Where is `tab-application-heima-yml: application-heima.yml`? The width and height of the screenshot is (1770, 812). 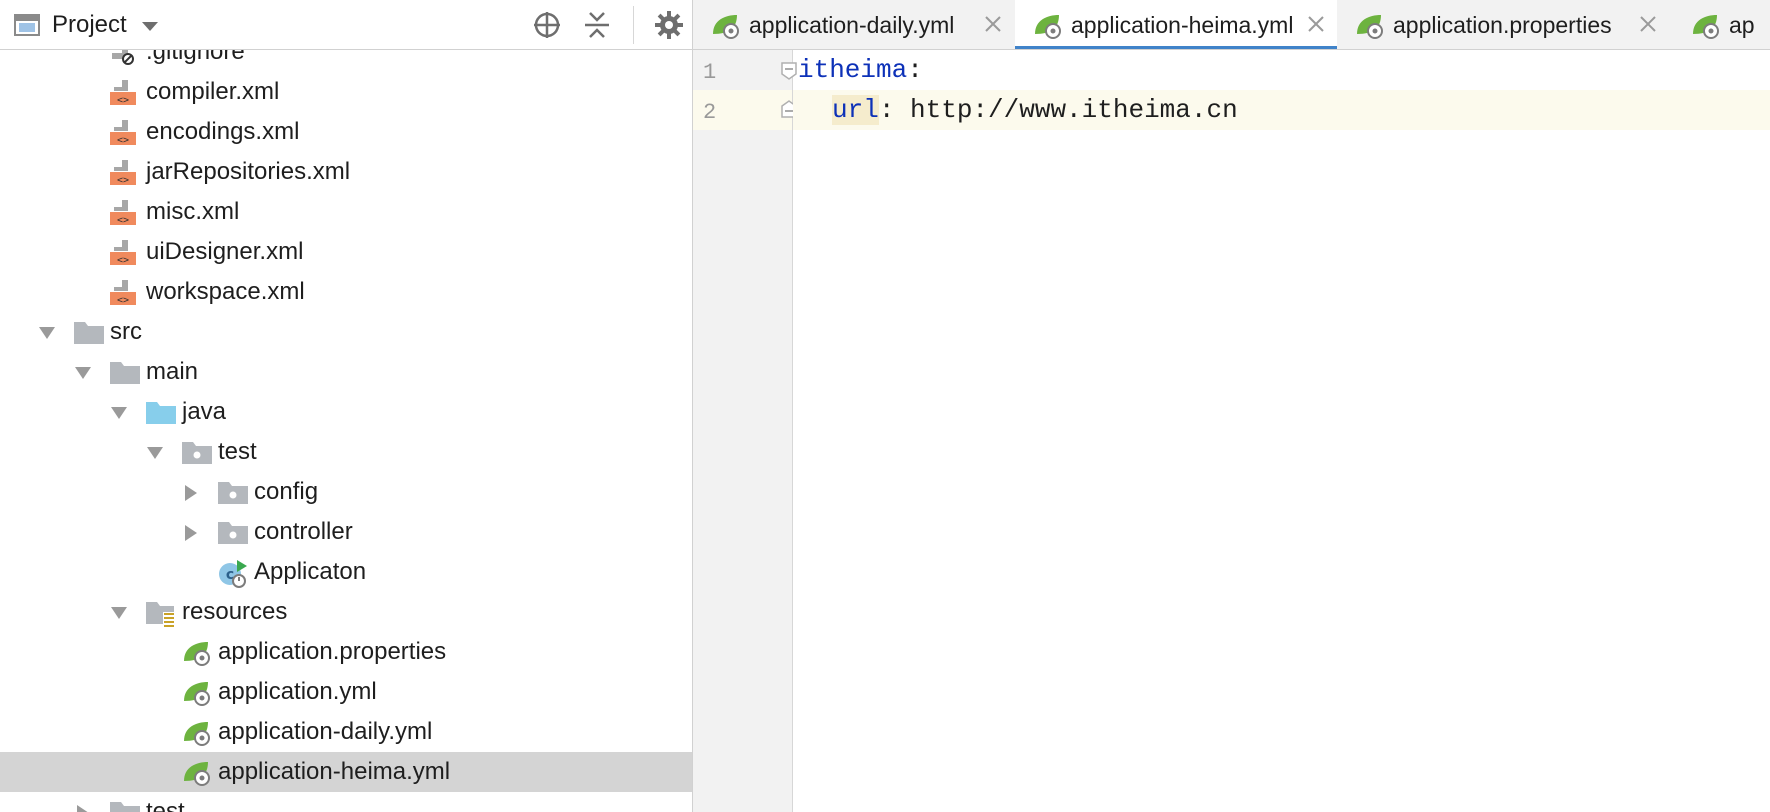 tab-application-heima-yml: application-heima.yml is located at coordinates (1176, 24).